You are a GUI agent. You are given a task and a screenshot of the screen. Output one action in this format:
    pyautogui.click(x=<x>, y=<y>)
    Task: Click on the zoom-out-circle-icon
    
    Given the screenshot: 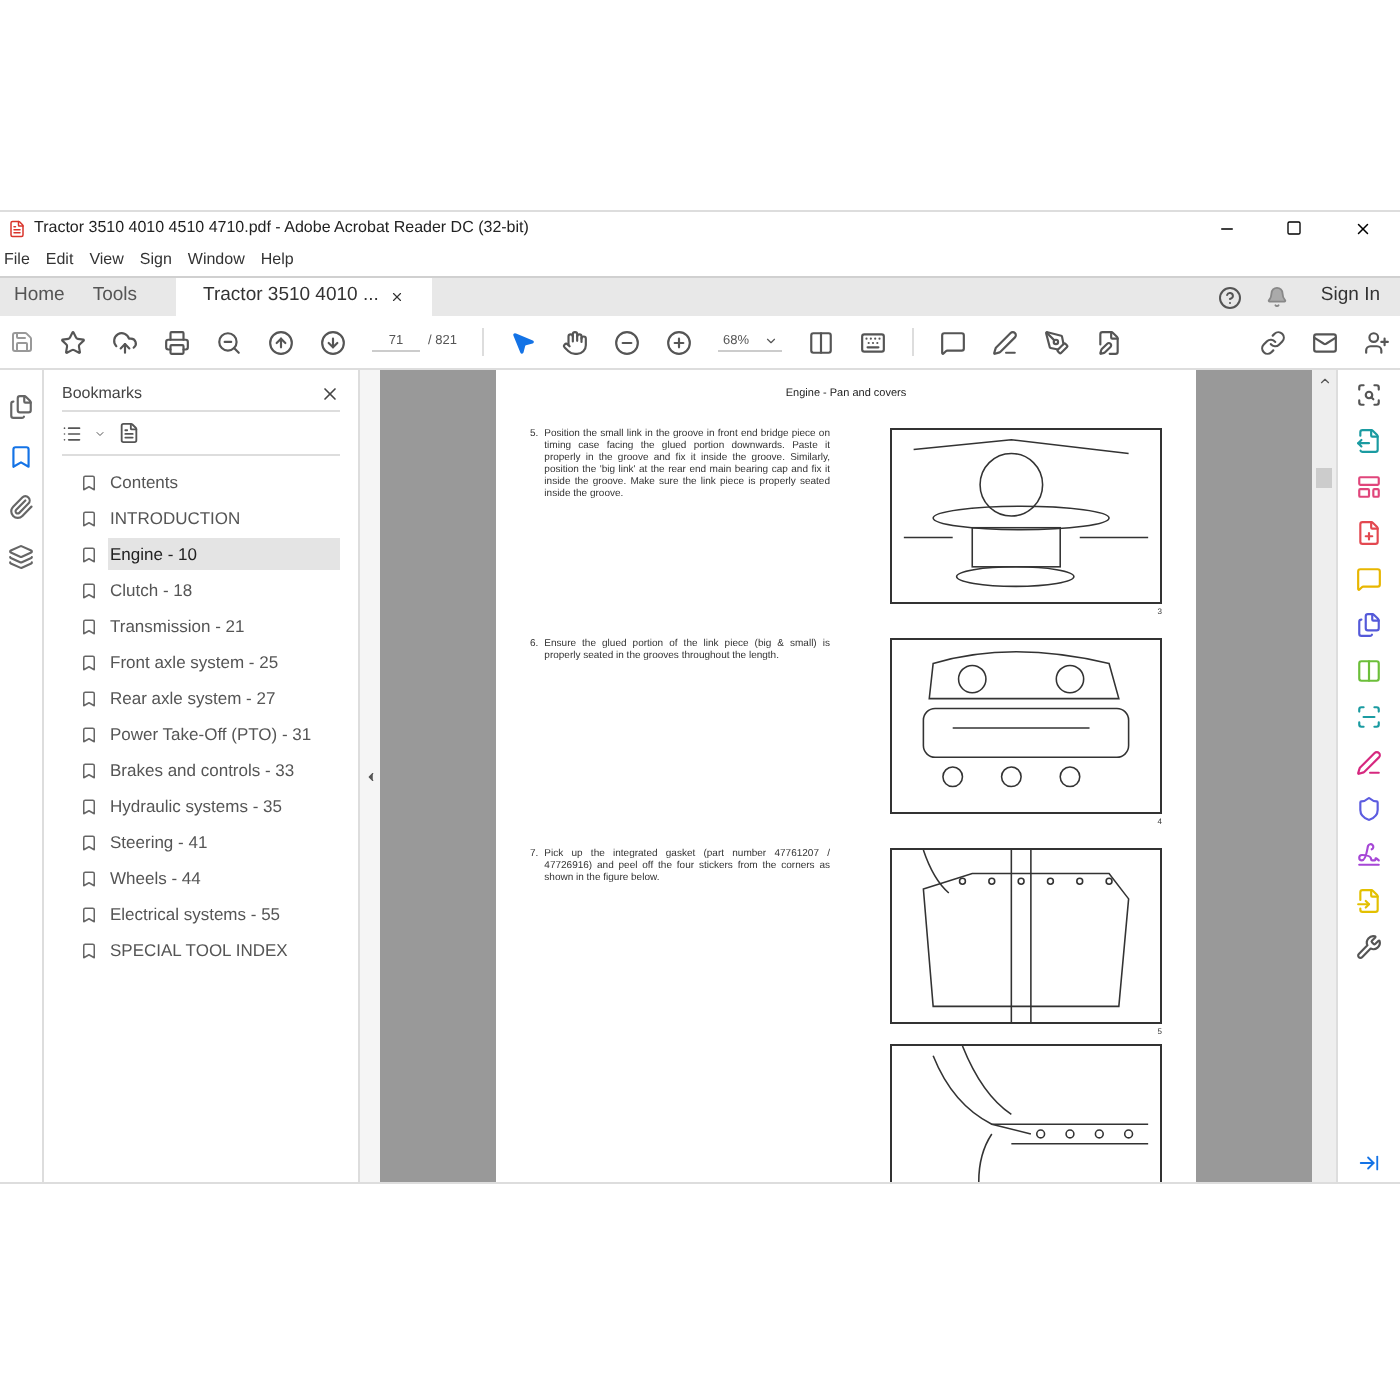 What is the action you would take?
    pyautogui.click(x=627, y=342)
    